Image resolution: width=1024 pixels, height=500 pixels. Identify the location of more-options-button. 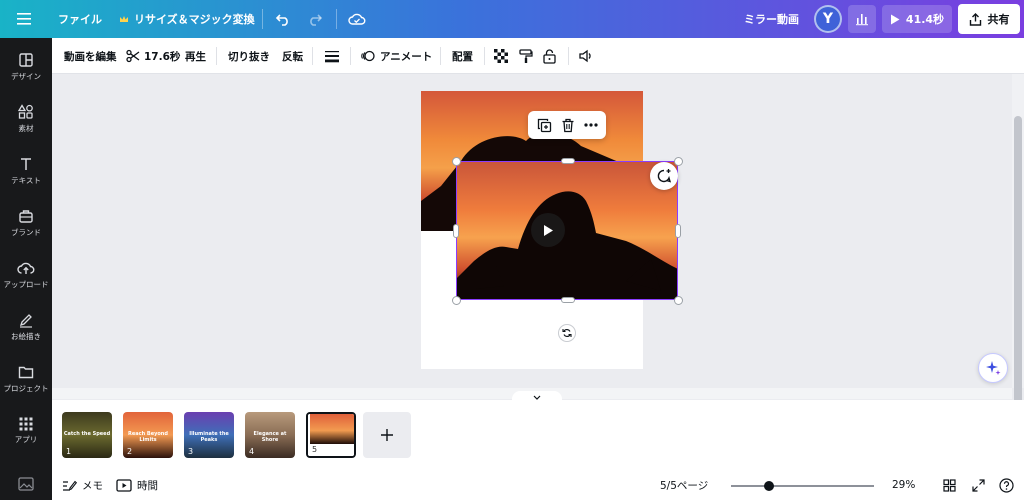
(590, 125).